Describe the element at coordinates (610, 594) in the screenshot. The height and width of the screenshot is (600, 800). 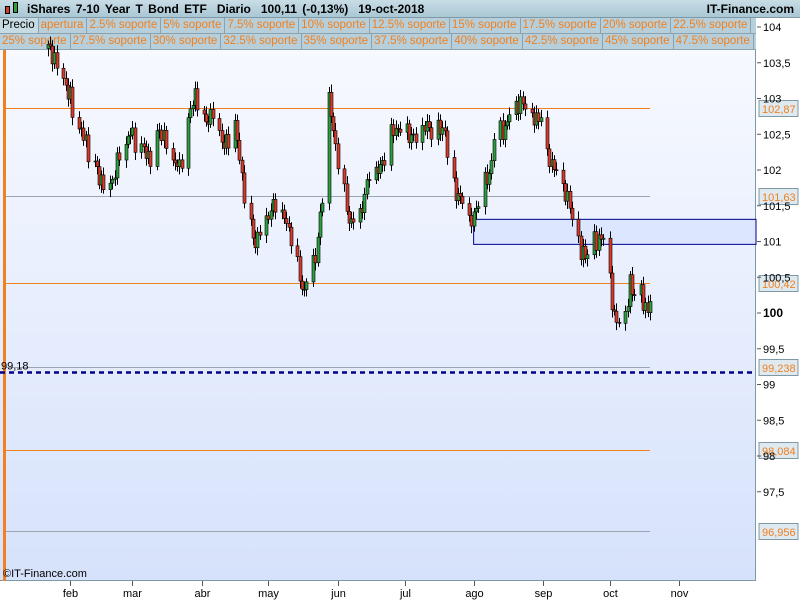
I see `x-tick-label: oct` at that location.